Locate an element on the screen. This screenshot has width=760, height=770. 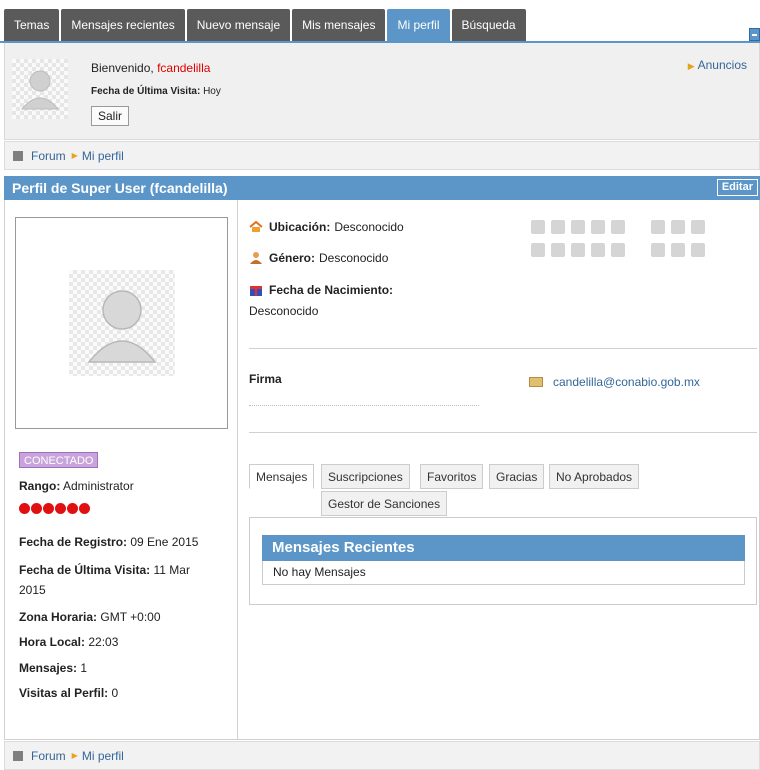
email-info: candelilla@conabio.gob.mx is located at coordinates (614, 382).